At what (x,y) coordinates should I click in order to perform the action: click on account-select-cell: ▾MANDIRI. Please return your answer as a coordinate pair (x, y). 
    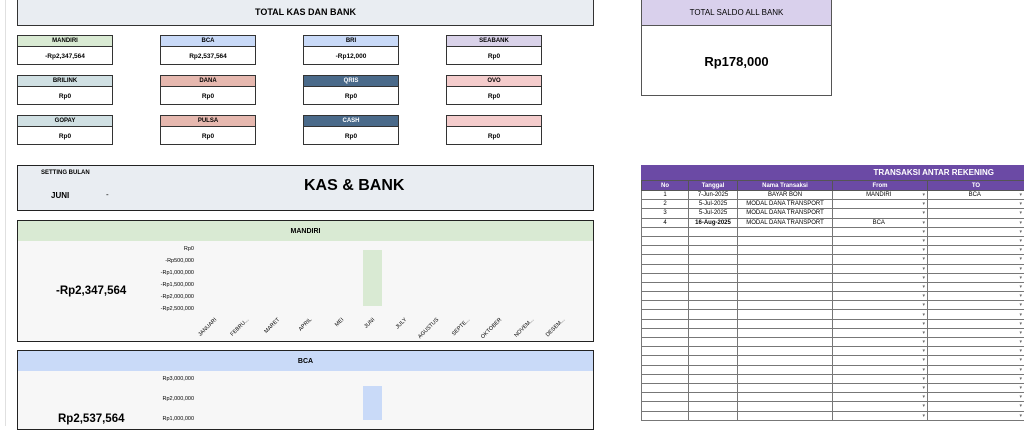
    Looking at the image, I should click on (880, 195).